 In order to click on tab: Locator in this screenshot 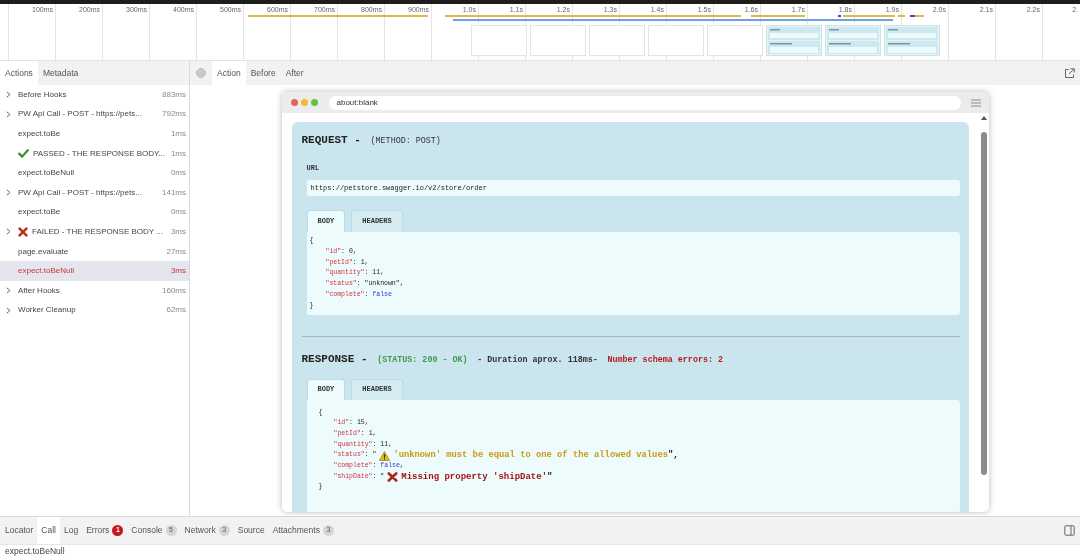, I will do `click(19, 530)`.